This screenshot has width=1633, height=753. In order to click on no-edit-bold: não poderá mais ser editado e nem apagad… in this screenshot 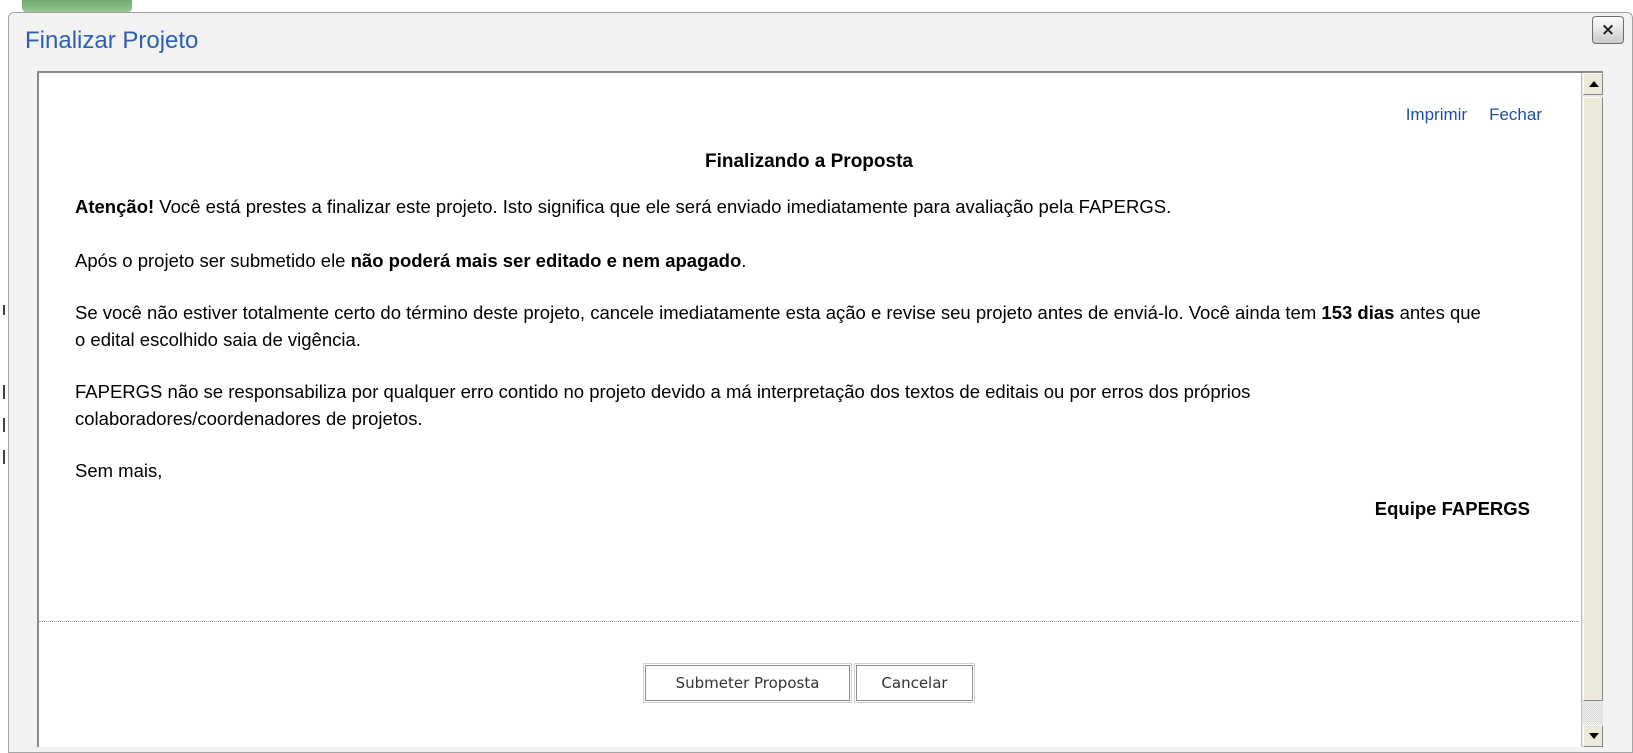, I will do `click(546, 260)`.